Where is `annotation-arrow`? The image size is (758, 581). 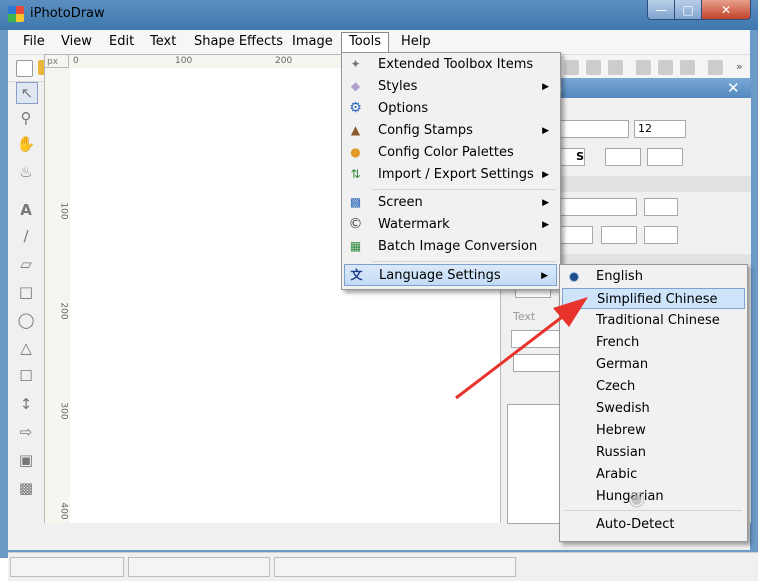
annotation-arrow is located at coordinates (521, 348).